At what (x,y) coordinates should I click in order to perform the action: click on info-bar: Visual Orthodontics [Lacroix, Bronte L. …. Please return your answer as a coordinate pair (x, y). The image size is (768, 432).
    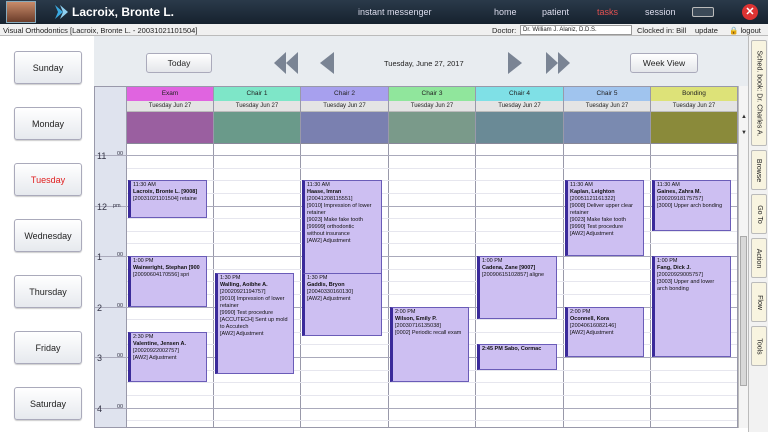
    Looking at the image, I should click on (384, 30).